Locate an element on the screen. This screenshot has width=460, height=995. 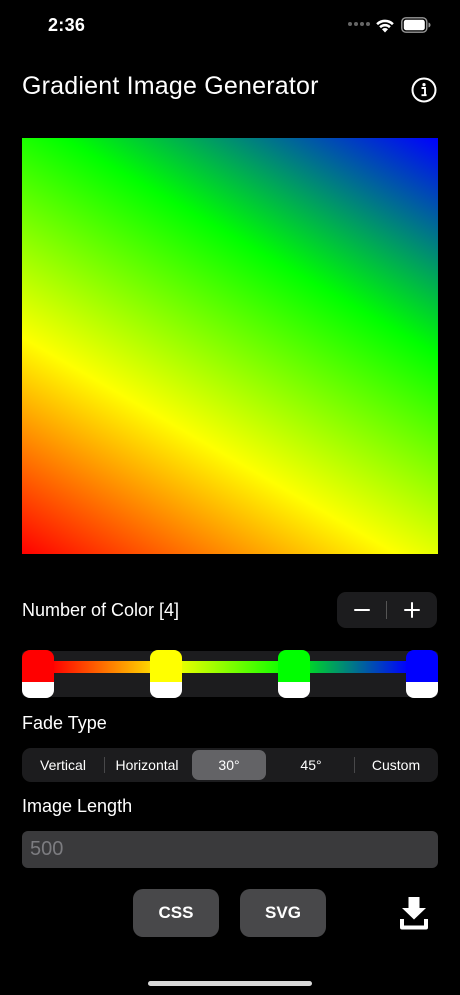
info-button is located at coordinates (424, 90).